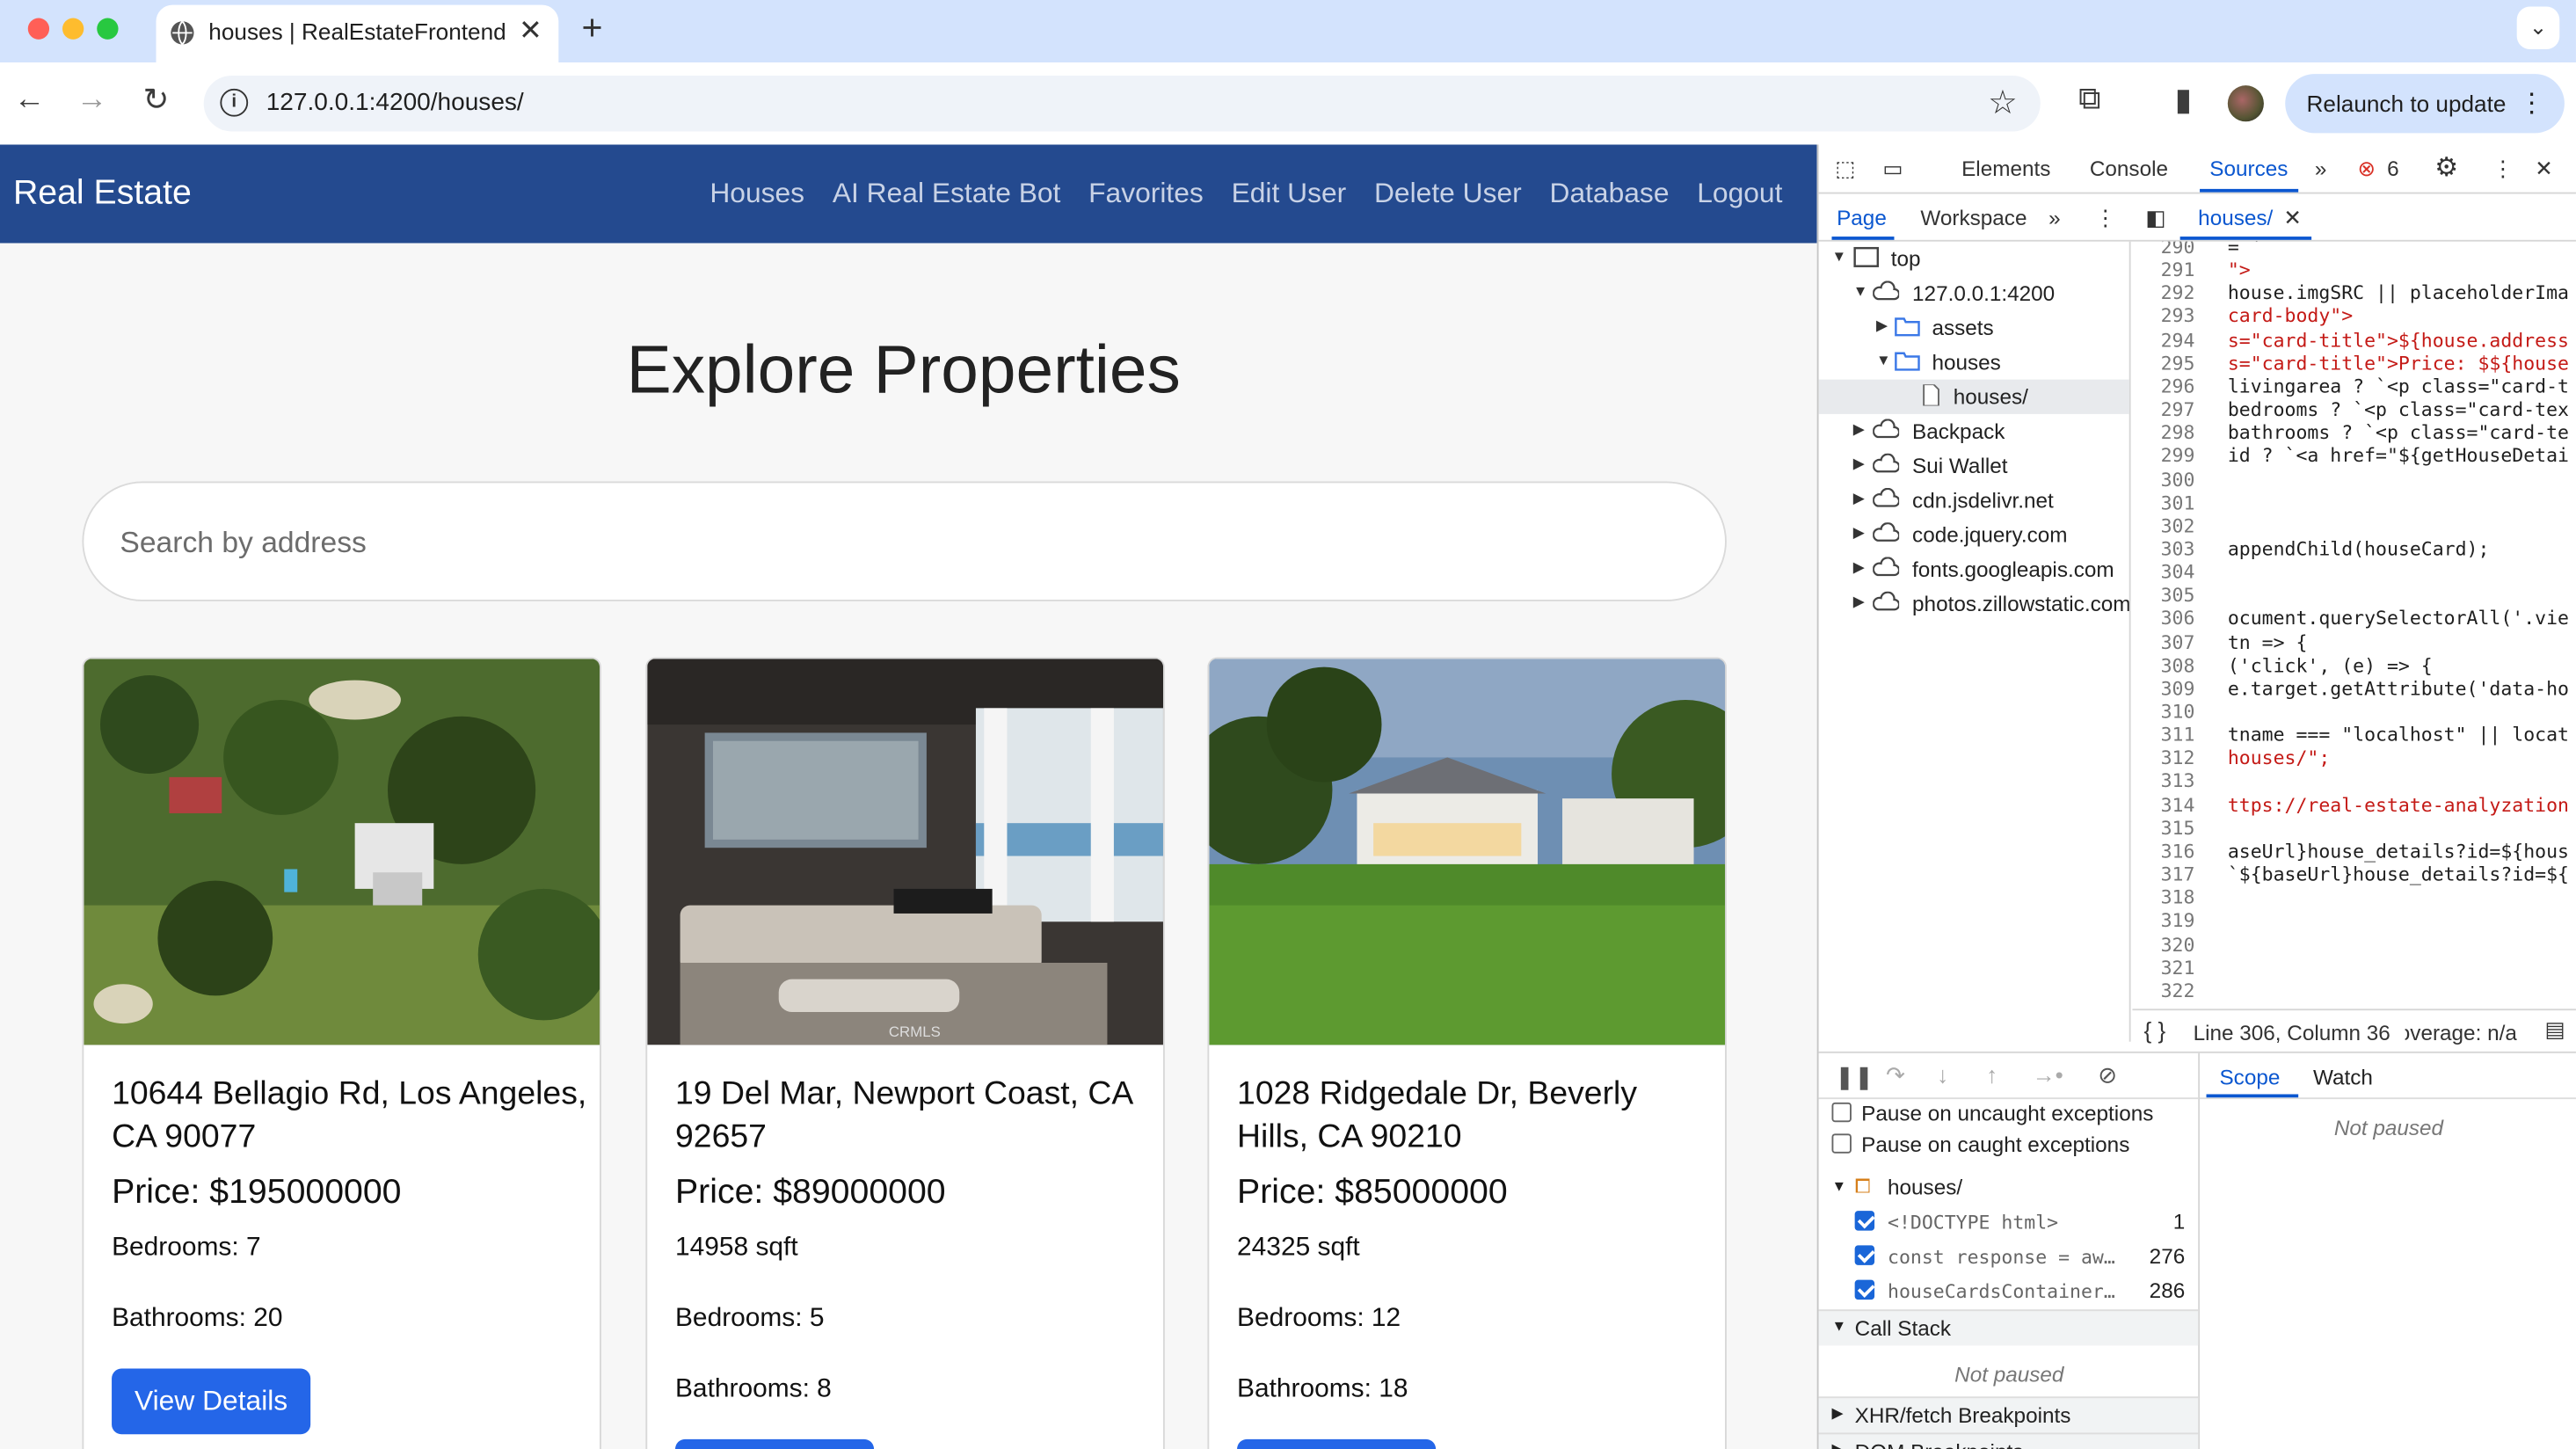 The width and height of the screenshot is (2576, 1449). I want to click on step-over-icon: ↷, so click(1895, 1075).